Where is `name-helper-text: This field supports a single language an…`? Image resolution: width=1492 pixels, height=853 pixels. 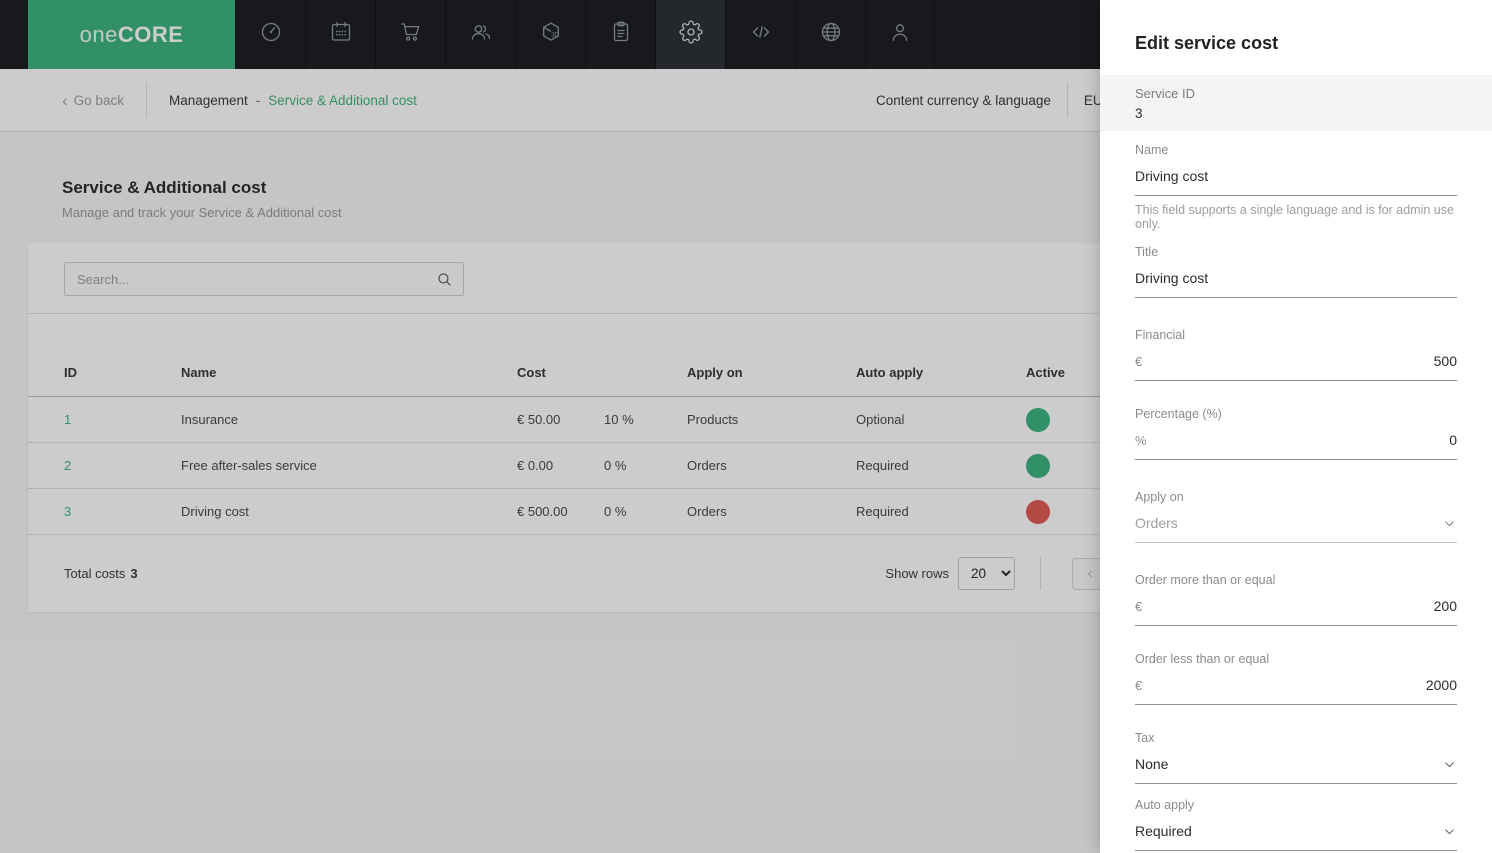
name-helper-text: This field supports a single language an… is located at coordinates (1294, 217).